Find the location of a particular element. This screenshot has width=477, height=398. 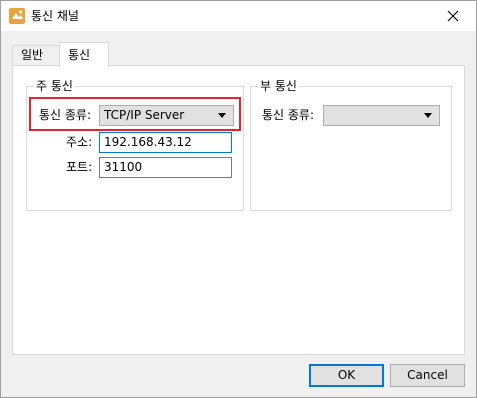

close-button is located at coordinates (453, 16).